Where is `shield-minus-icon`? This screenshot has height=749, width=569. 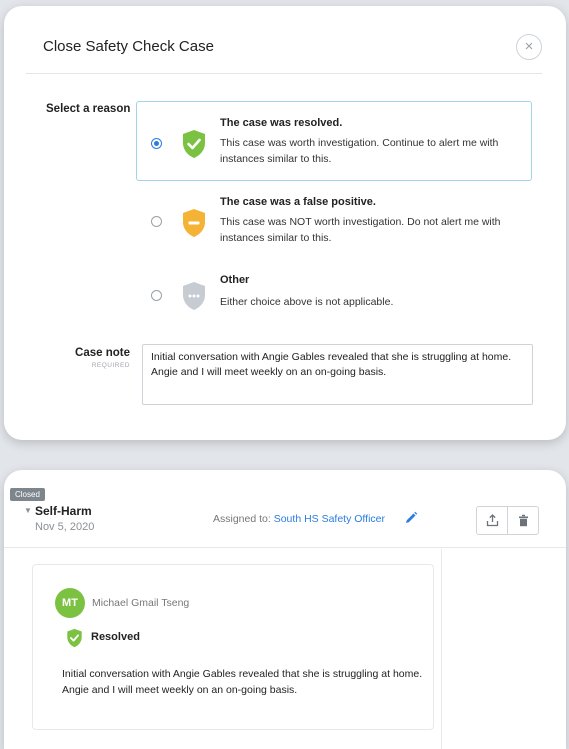
shield-minus-icon is located at coordinates (194, 223).